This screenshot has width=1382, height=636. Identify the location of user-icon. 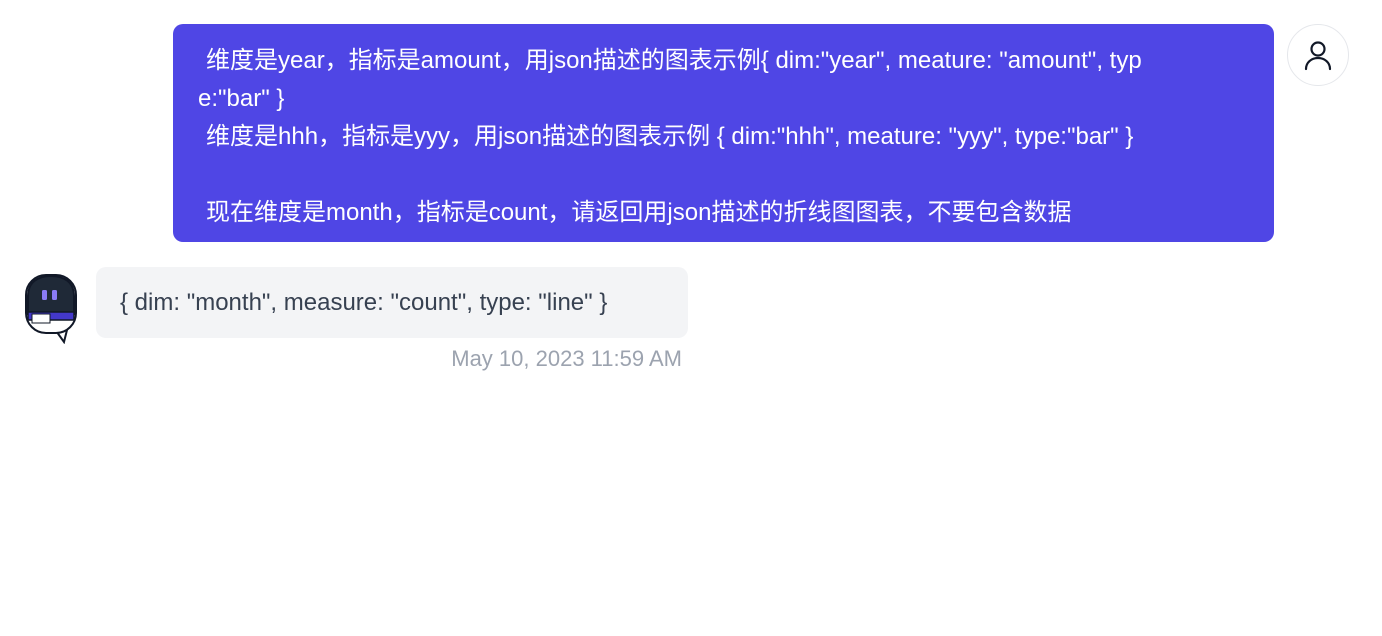
(1318, 56).